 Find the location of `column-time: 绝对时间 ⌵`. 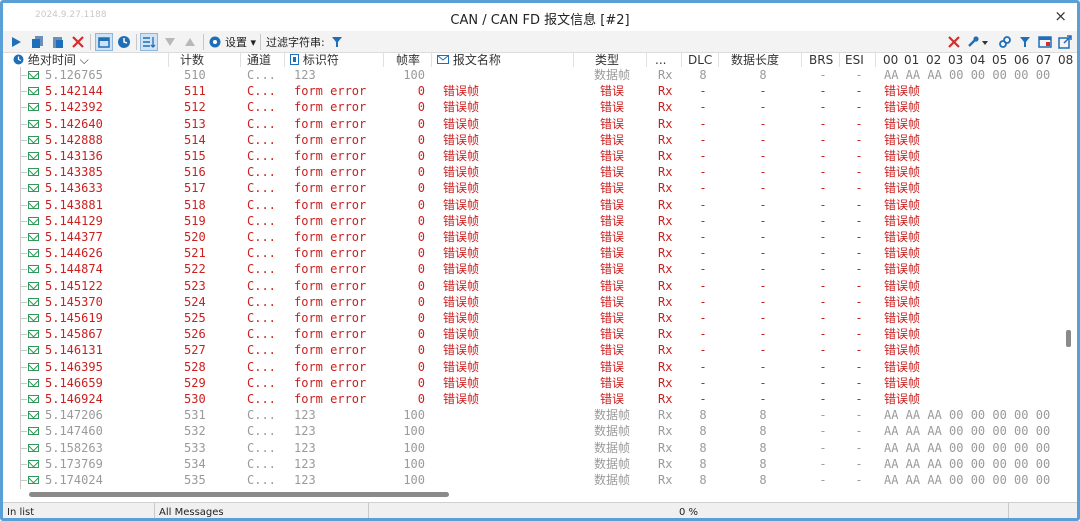

column-time: 绝对时间 ⌵ is located at coordinates (51, 60).